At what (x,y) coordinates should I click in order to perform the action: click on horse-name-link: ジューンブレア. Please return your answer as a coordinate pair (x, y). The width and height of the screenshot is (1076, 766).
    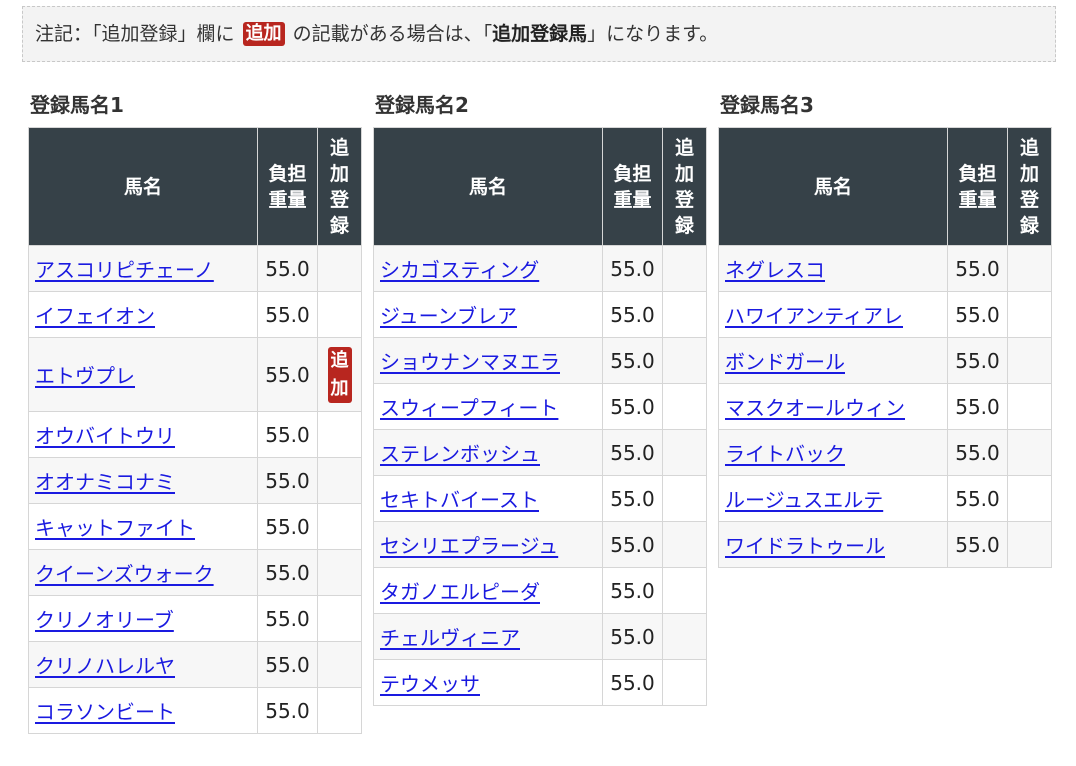
    Looking at the image, I should click on (448, 316).